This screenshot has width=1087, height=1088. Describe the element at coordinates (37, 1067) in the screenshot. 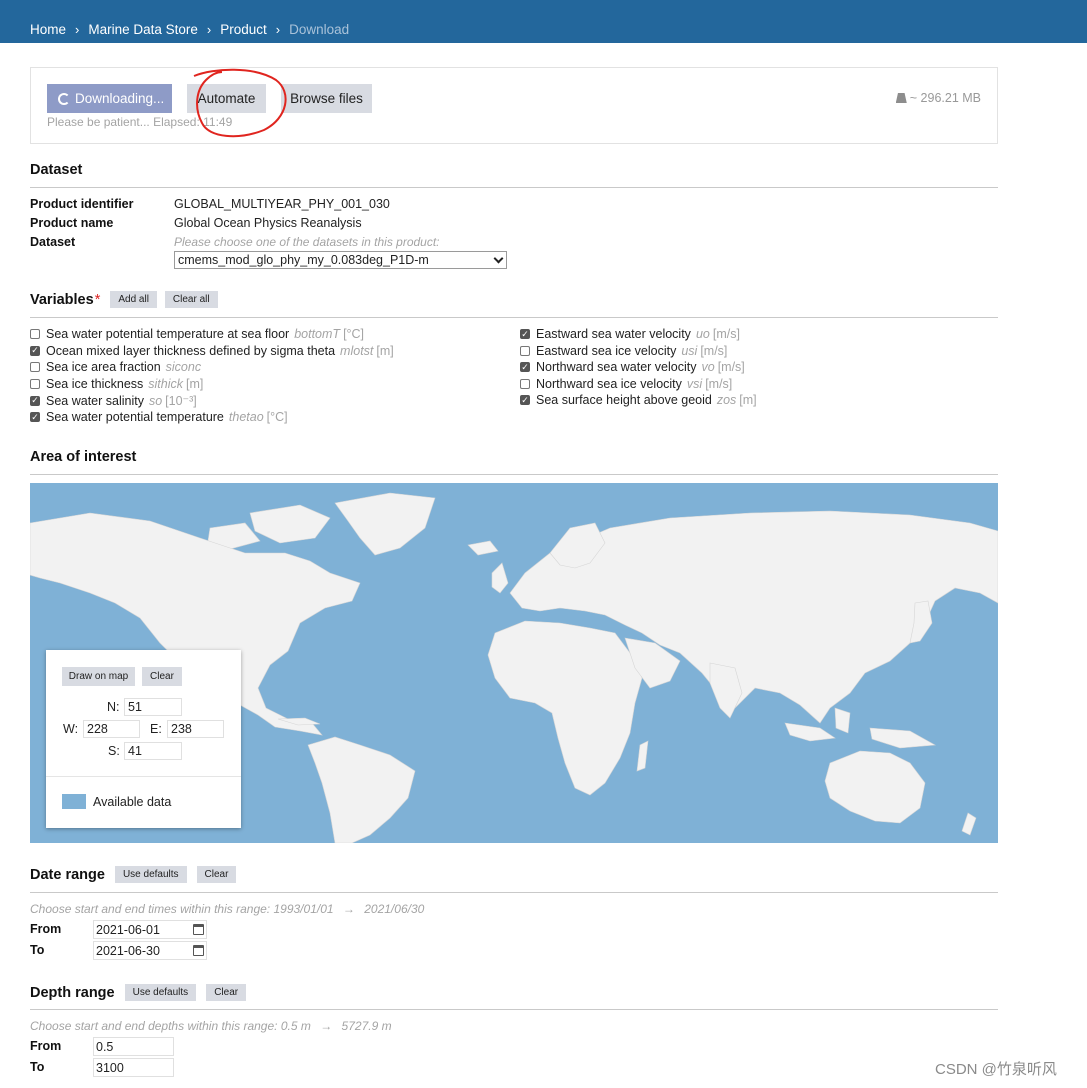

I see `depth-to-label: To` at that location.